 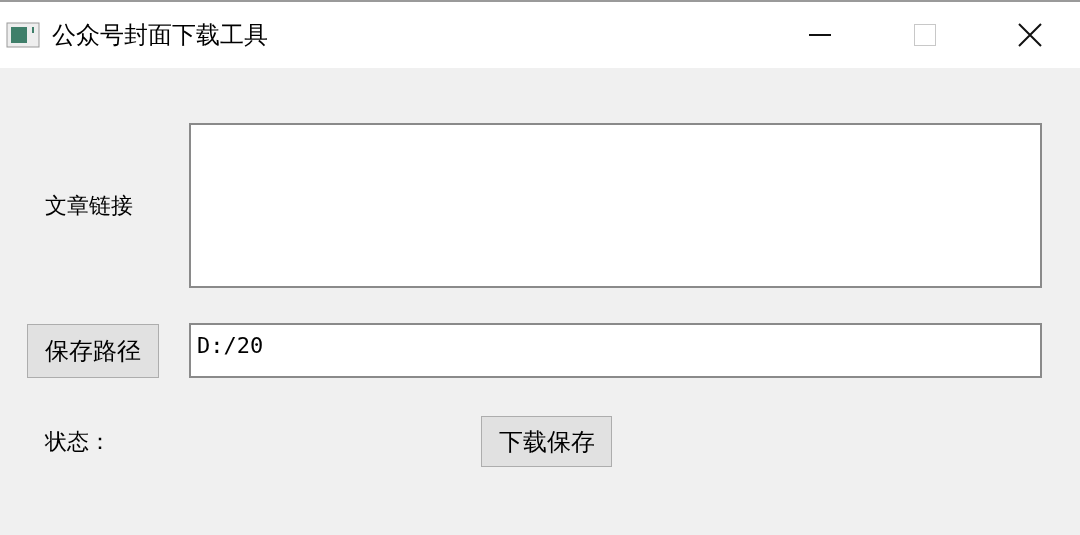 I want to click on field-label: 文章链接, so click(x=89, y=206).